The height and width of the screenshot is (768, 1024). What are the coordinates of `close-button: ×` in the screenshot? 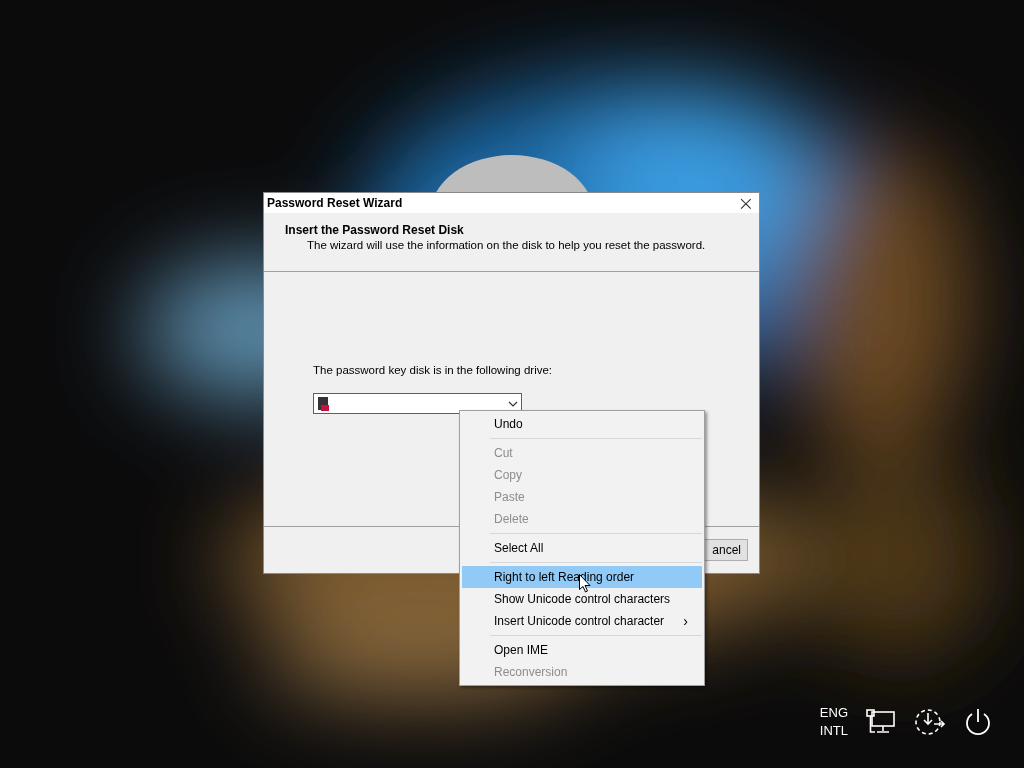 It's located at (746, 203).